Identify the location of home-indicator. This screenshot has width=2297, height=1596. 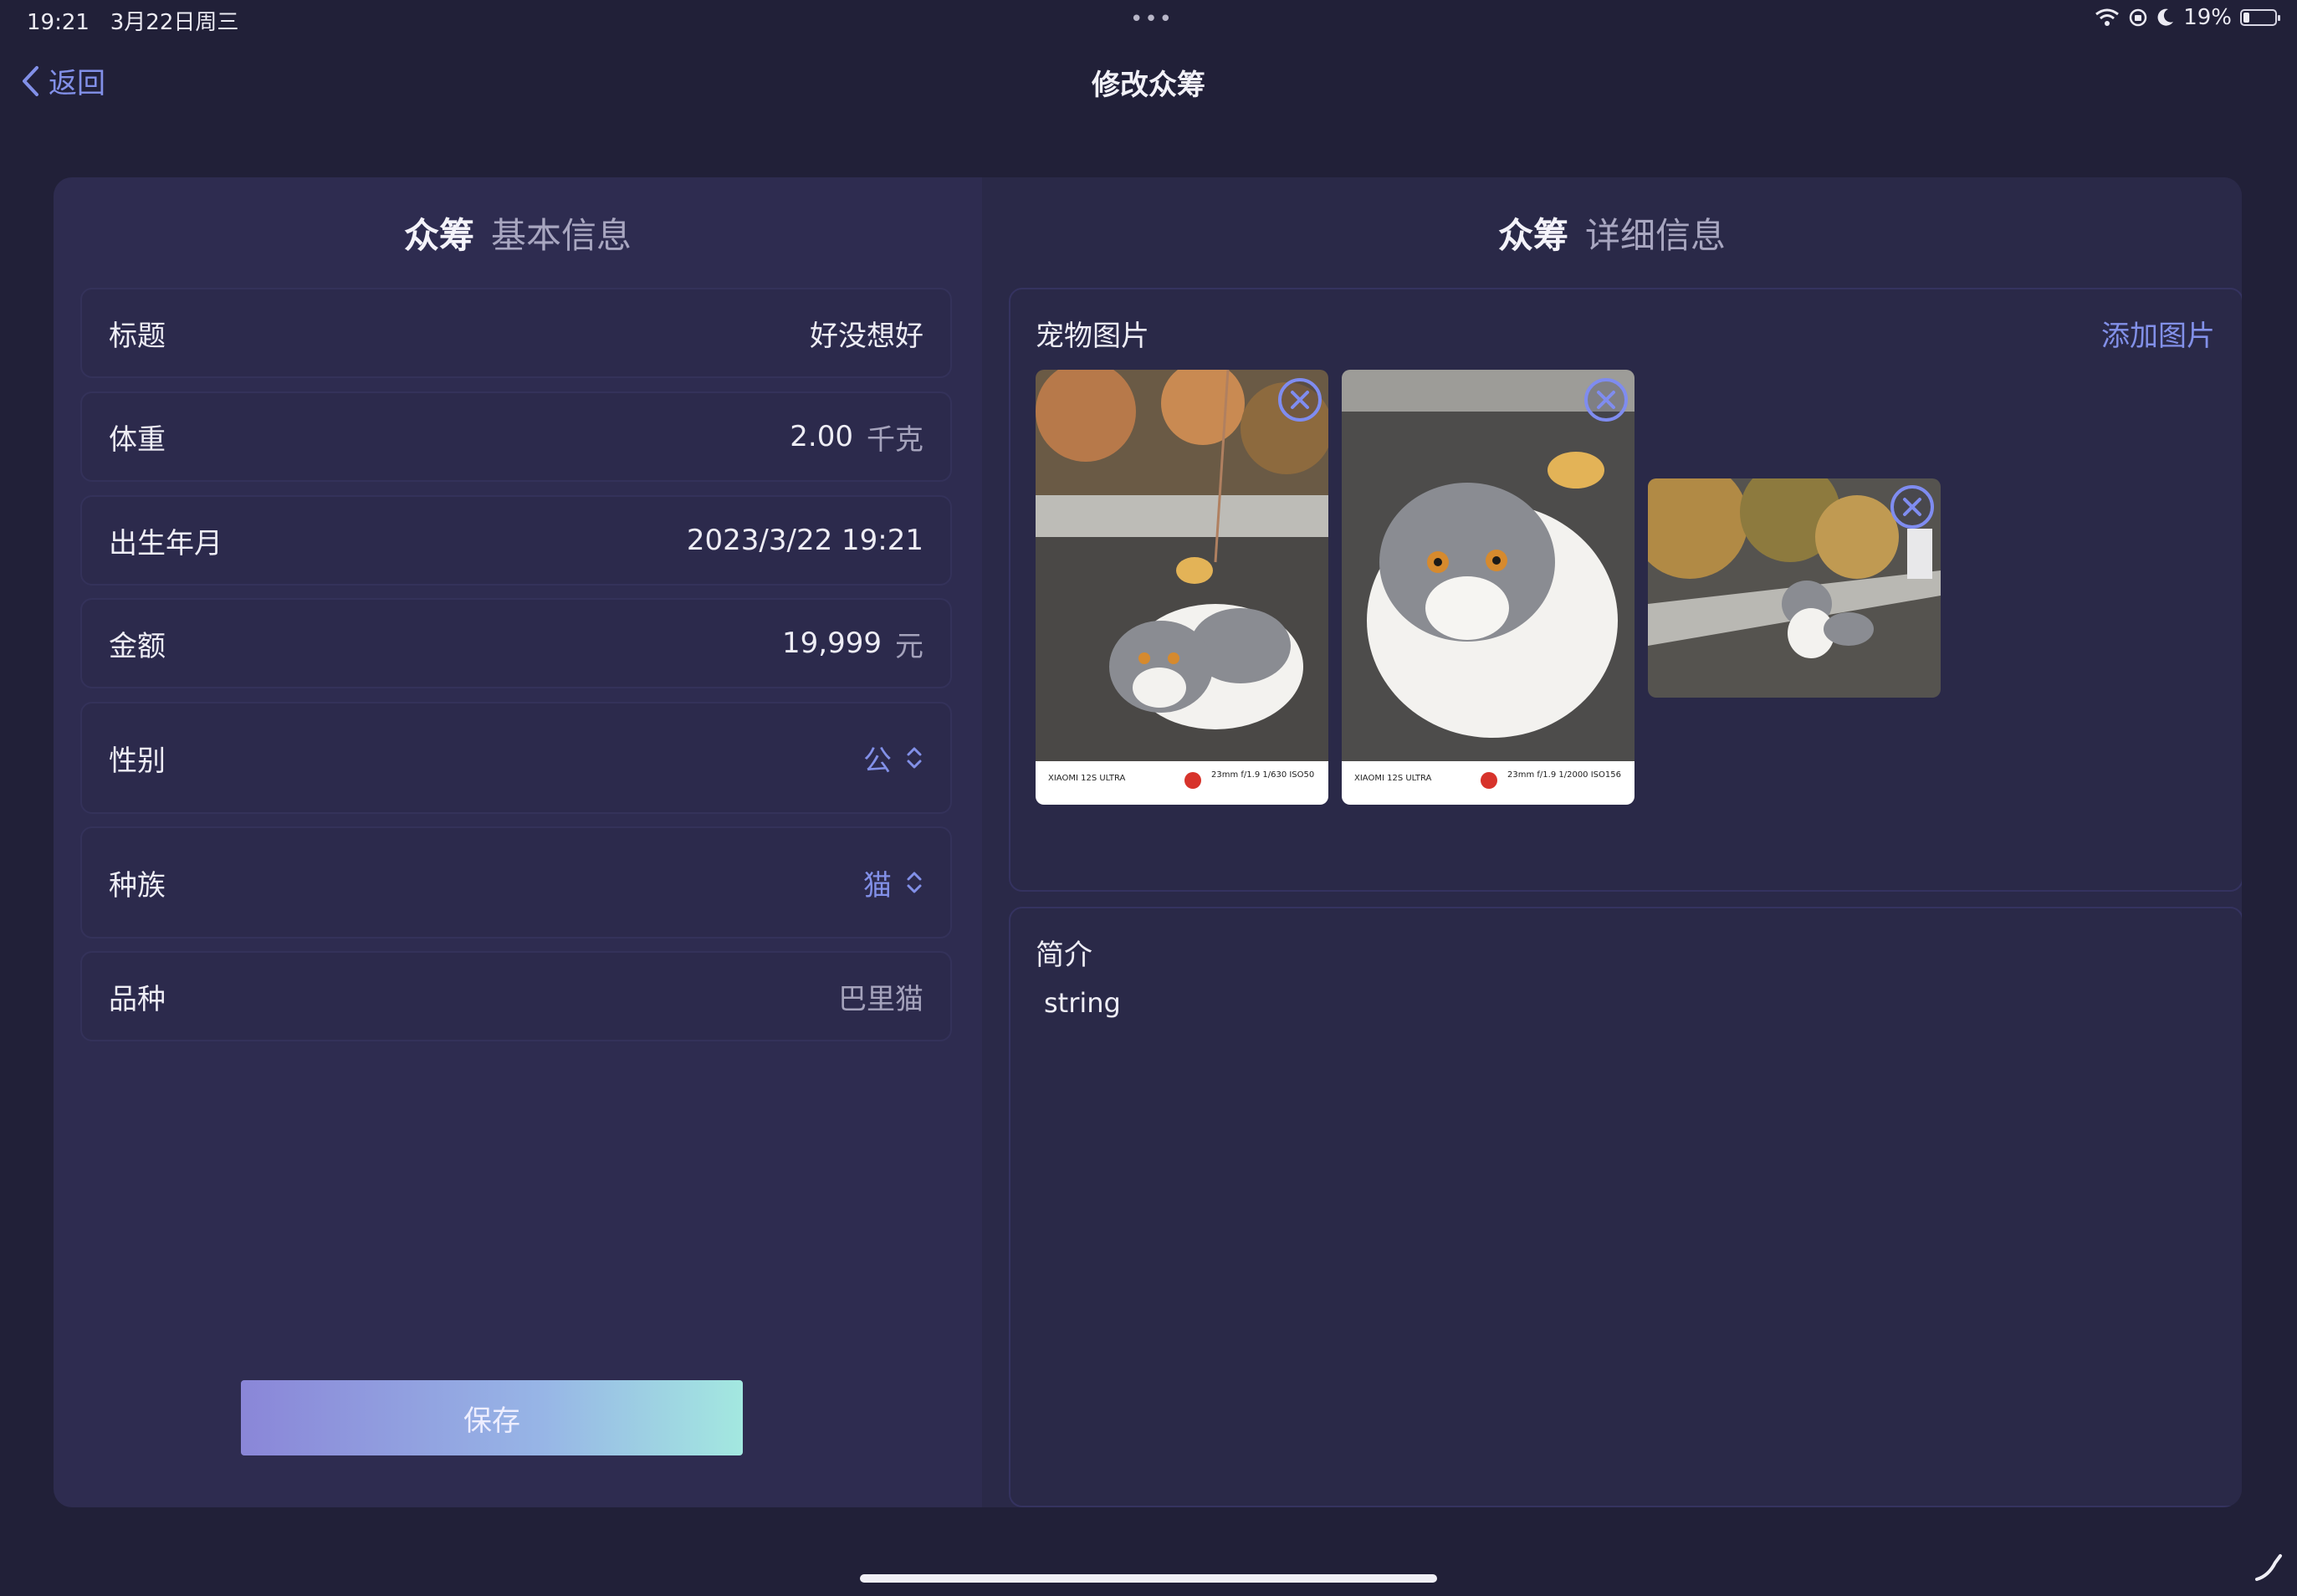
(1148, 1579).